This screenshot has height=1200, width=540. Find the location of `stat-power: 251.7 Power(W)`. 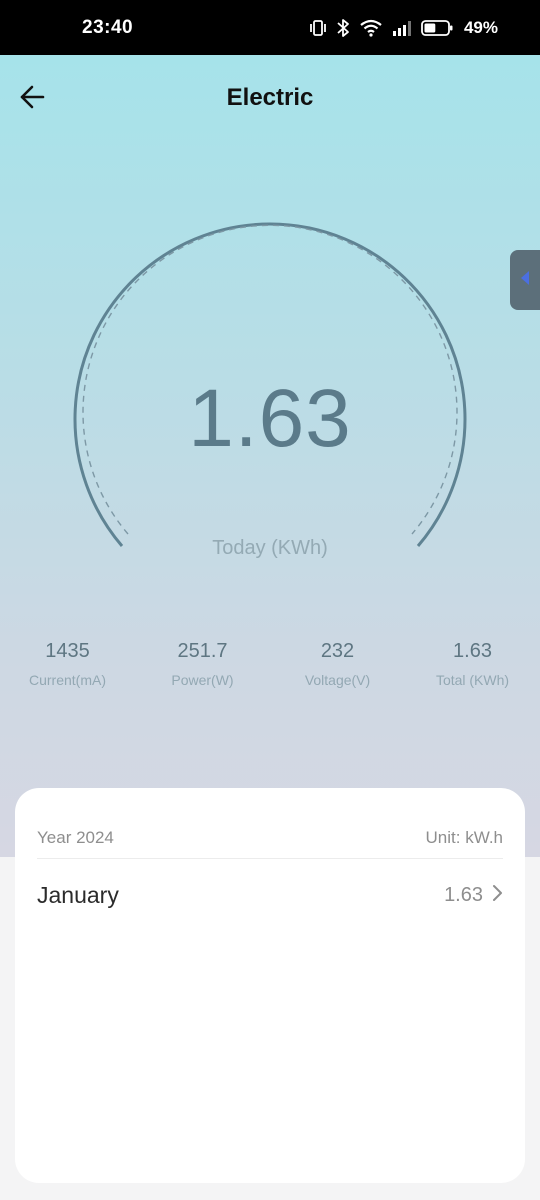

stat-power: 251.7 Power(W) is located at coordinates (202, 664).